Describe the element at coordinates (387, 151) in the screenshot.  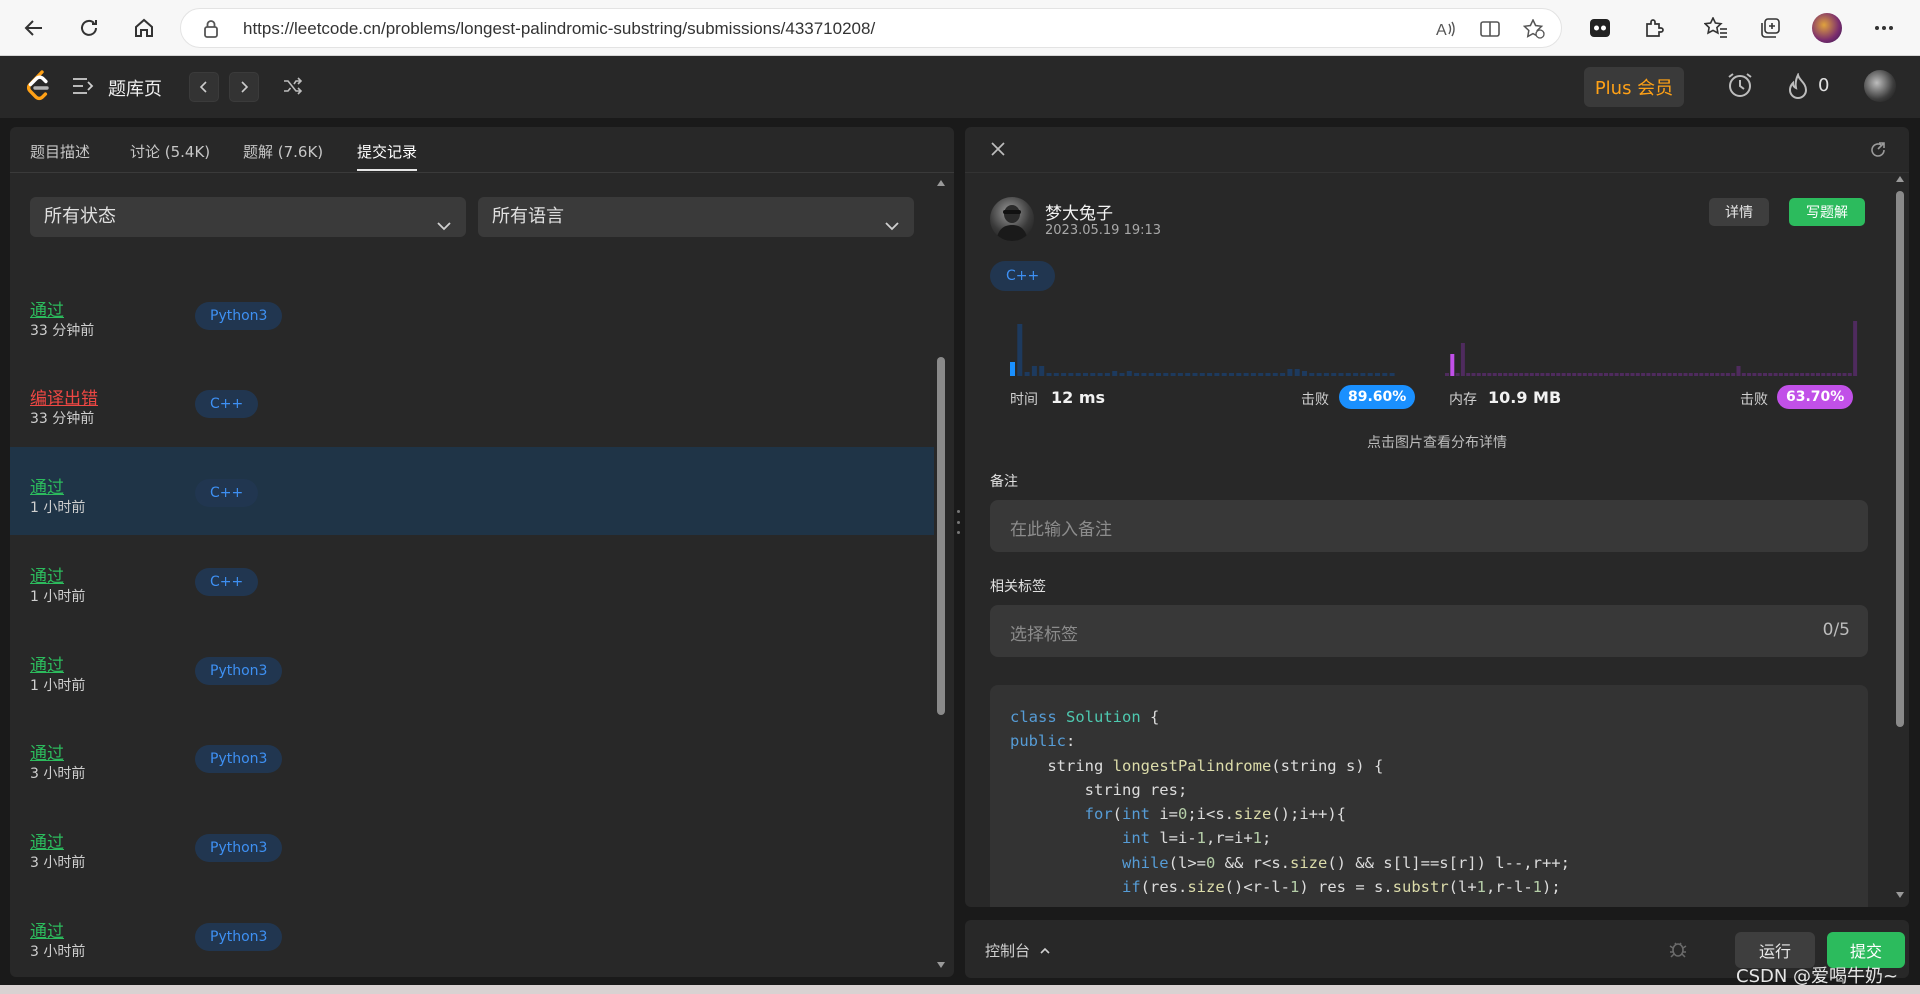
I see `tab-submissions: 提交记录` at that location.